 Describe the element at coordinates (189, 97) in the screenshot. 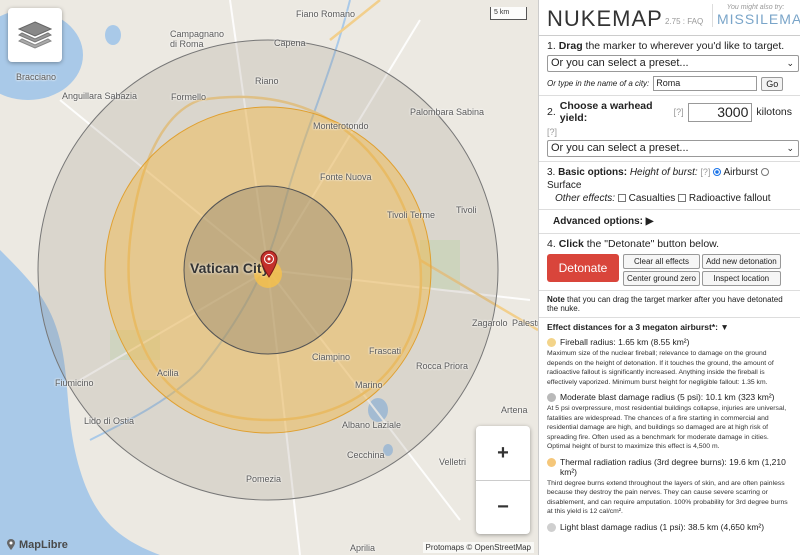

I see `place-label: Formello` at that location.